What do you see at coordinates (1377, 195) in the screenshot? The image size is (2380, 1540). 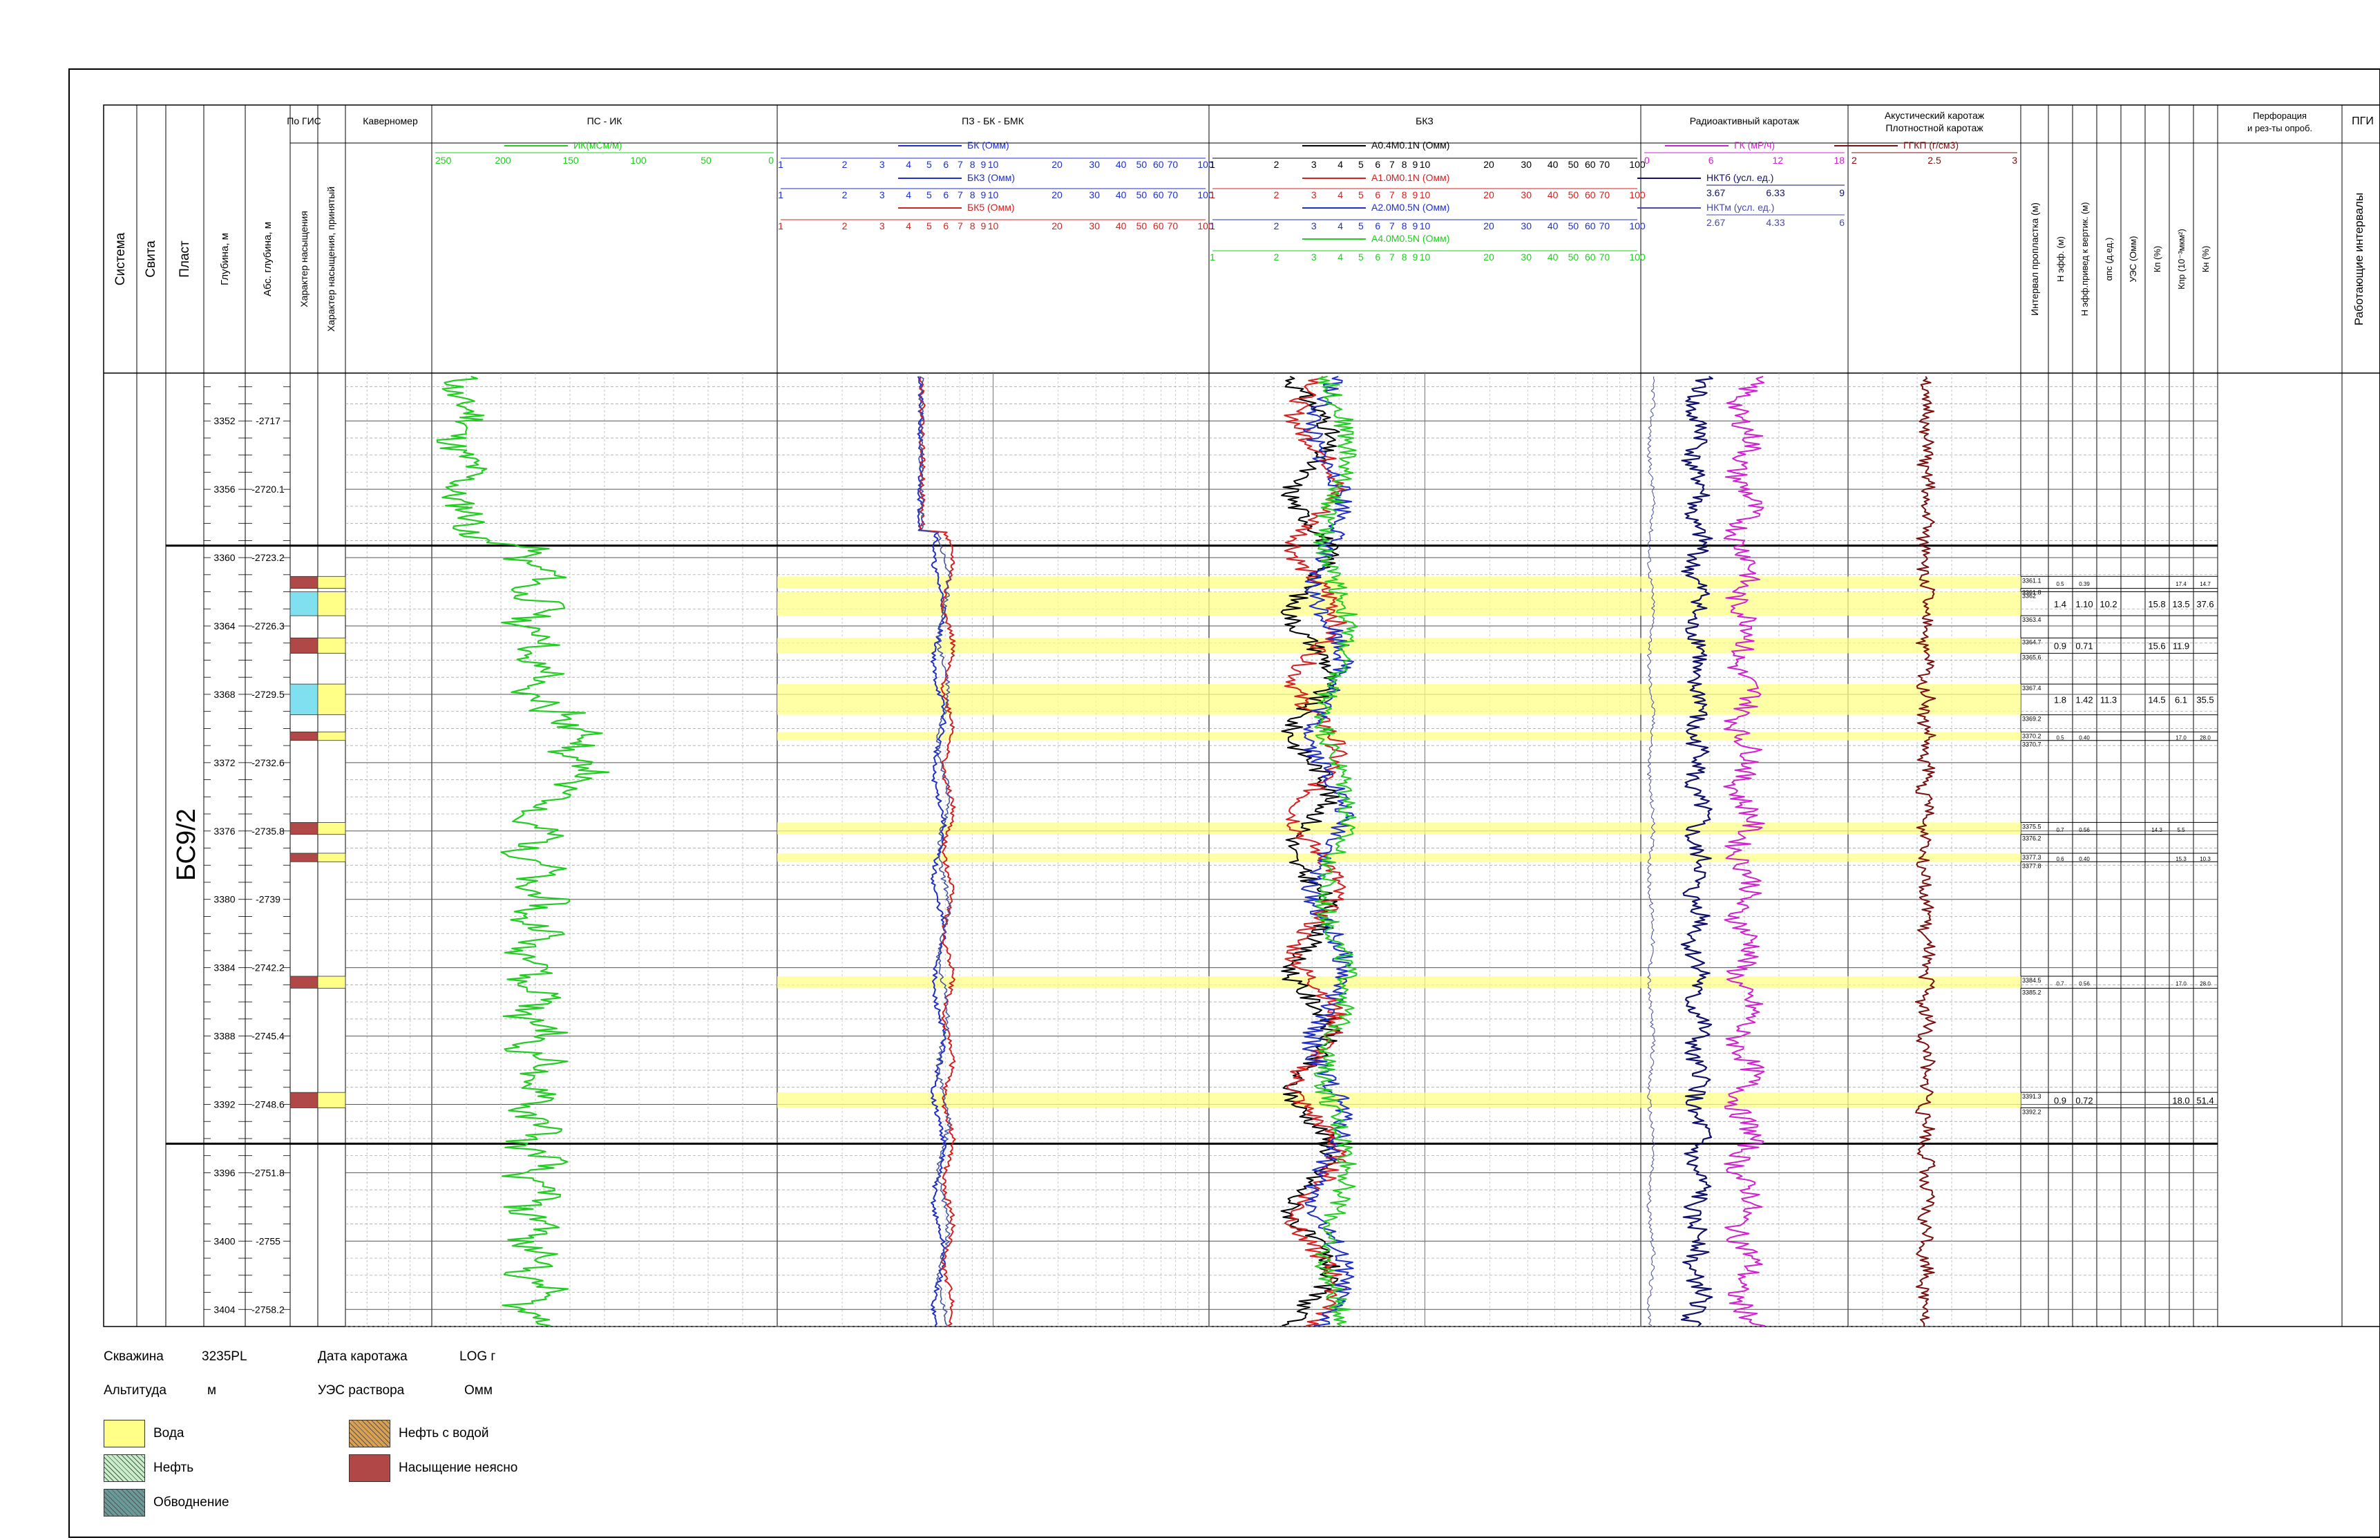 I see `a10-tick: 6` at bounding box center [1377, 195].